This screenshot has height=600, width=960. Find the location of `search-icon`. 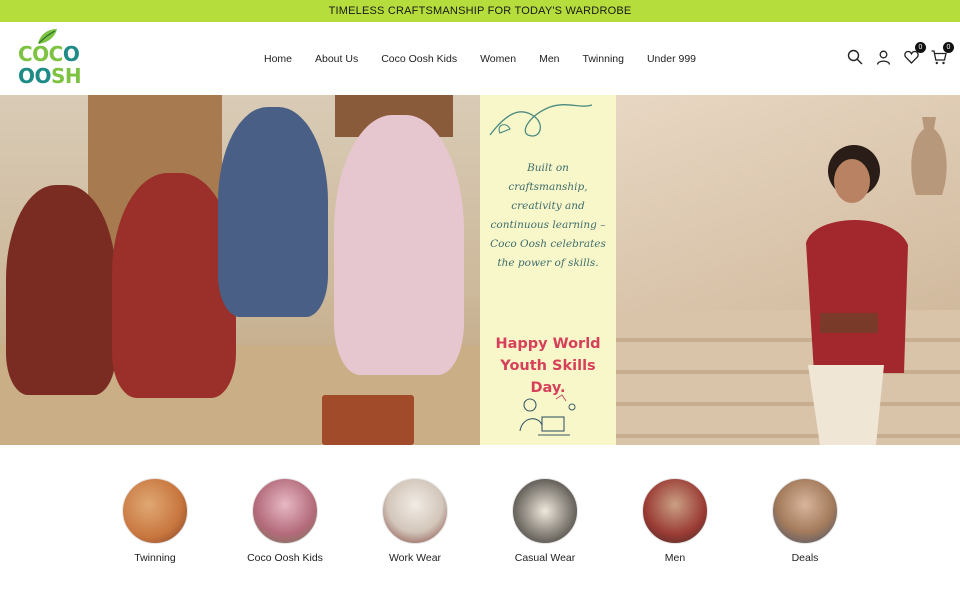

search-icon is located at coordinates (855, 57).